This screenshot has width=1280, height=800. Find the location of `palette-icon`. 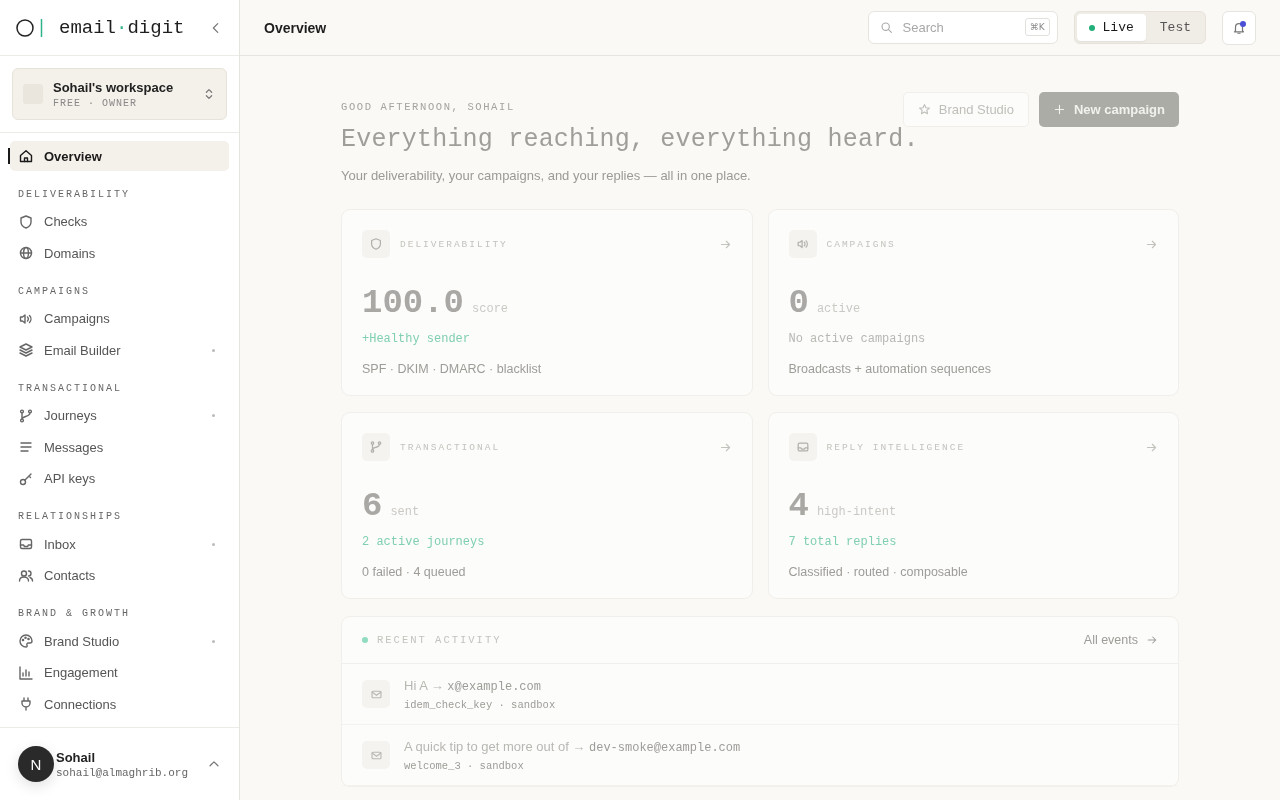

palette-icon is located at coordinates (26, 641).